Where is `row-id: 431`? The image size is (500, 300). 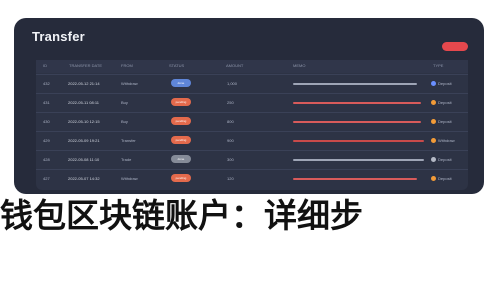 row-id: 431 is located at coordinates (46, 102).